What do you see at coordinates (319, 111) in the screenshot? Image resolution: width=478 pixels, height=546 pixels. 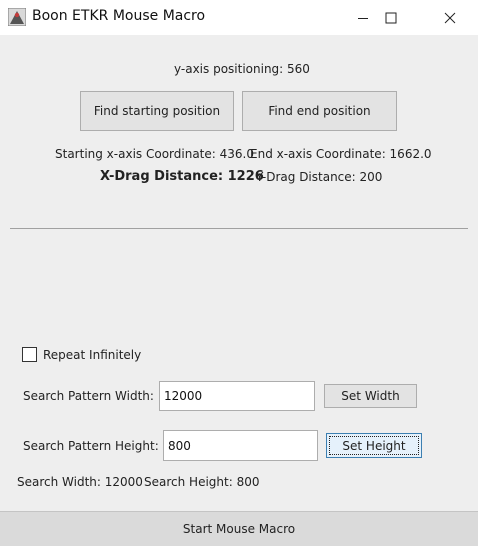 I see `find-end-button: Find end position` at bounding box center [319, 111].